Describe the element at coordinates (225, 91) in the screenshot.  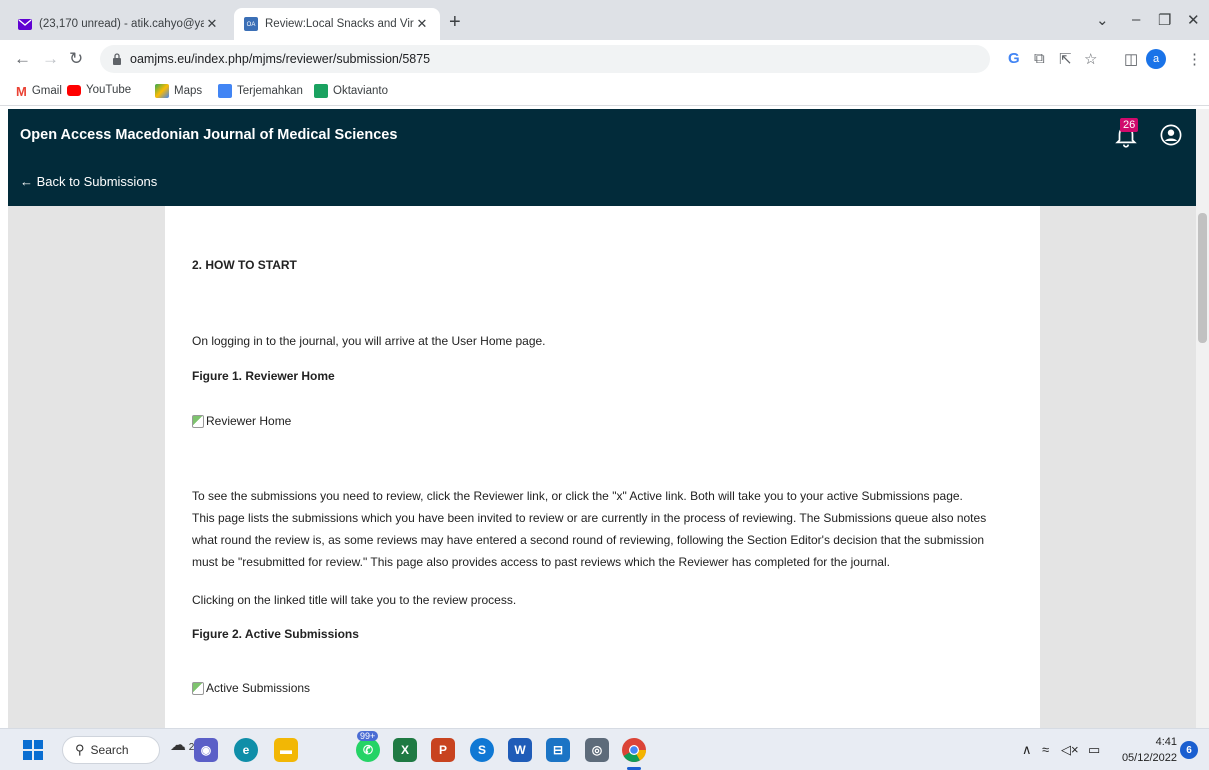
I see `translate-icon` at that location.